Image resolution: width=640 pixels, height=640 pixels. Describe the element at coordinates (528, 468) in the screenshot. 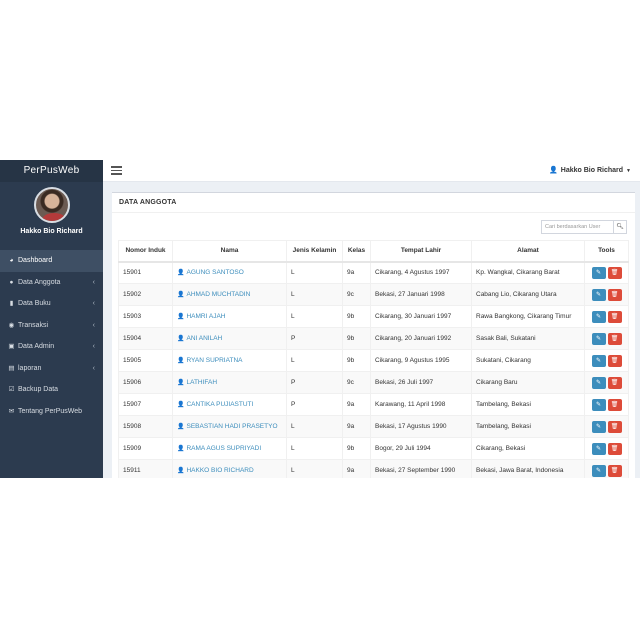

I see `alamat-cell: Bekasi, Jawa Barat, Indonesia` at that location.